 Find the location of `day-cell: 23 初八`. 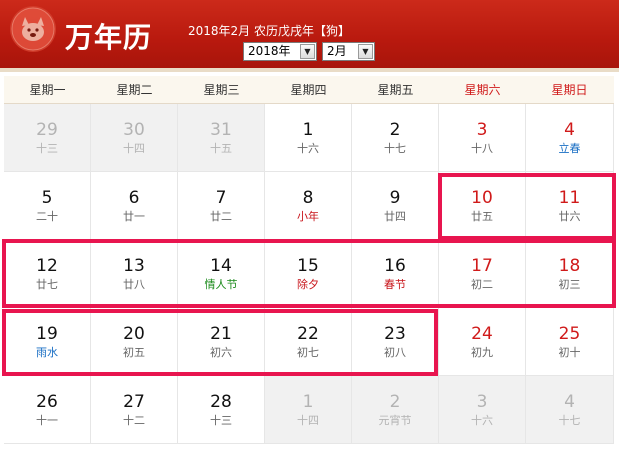

day-cell: 23 初八 is located at coordinates (395, 342).